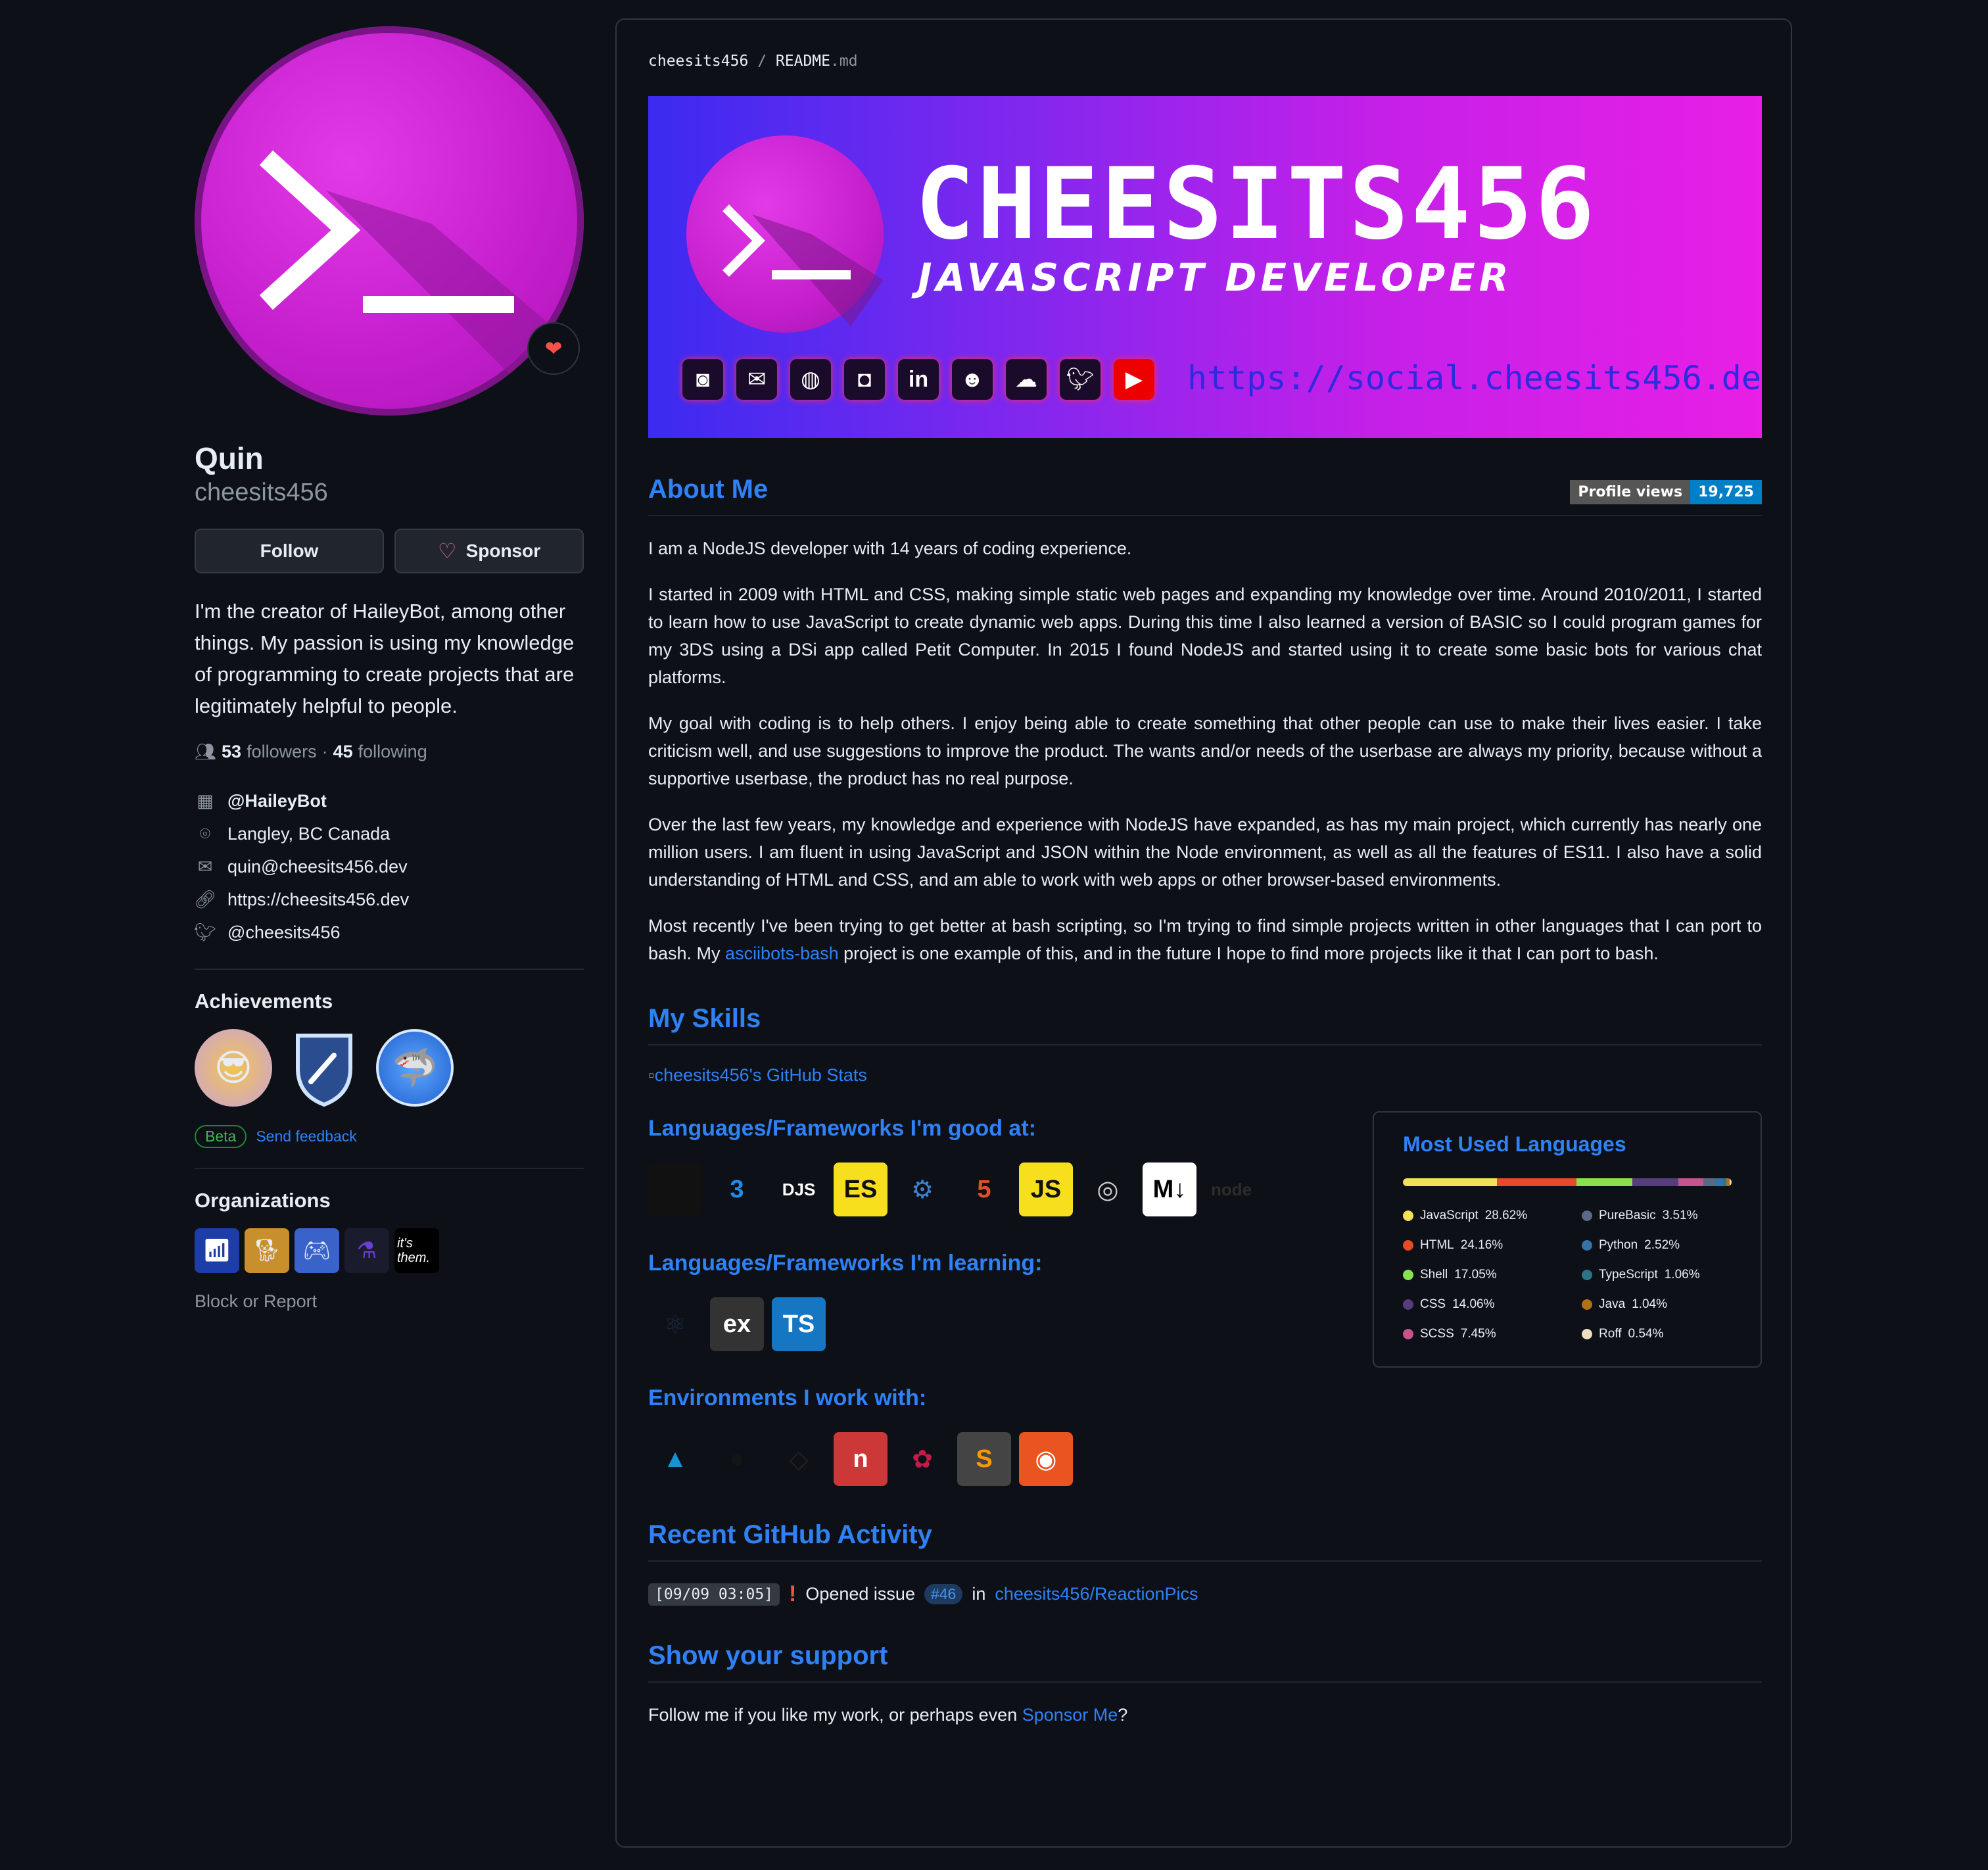 The width and height of the screenshot is (1988, 1870). Describe the element at coordinates (1096, 1594) in the screenshot. I see `activity-repo-link: cheesits456/ReactionPics` at that location.